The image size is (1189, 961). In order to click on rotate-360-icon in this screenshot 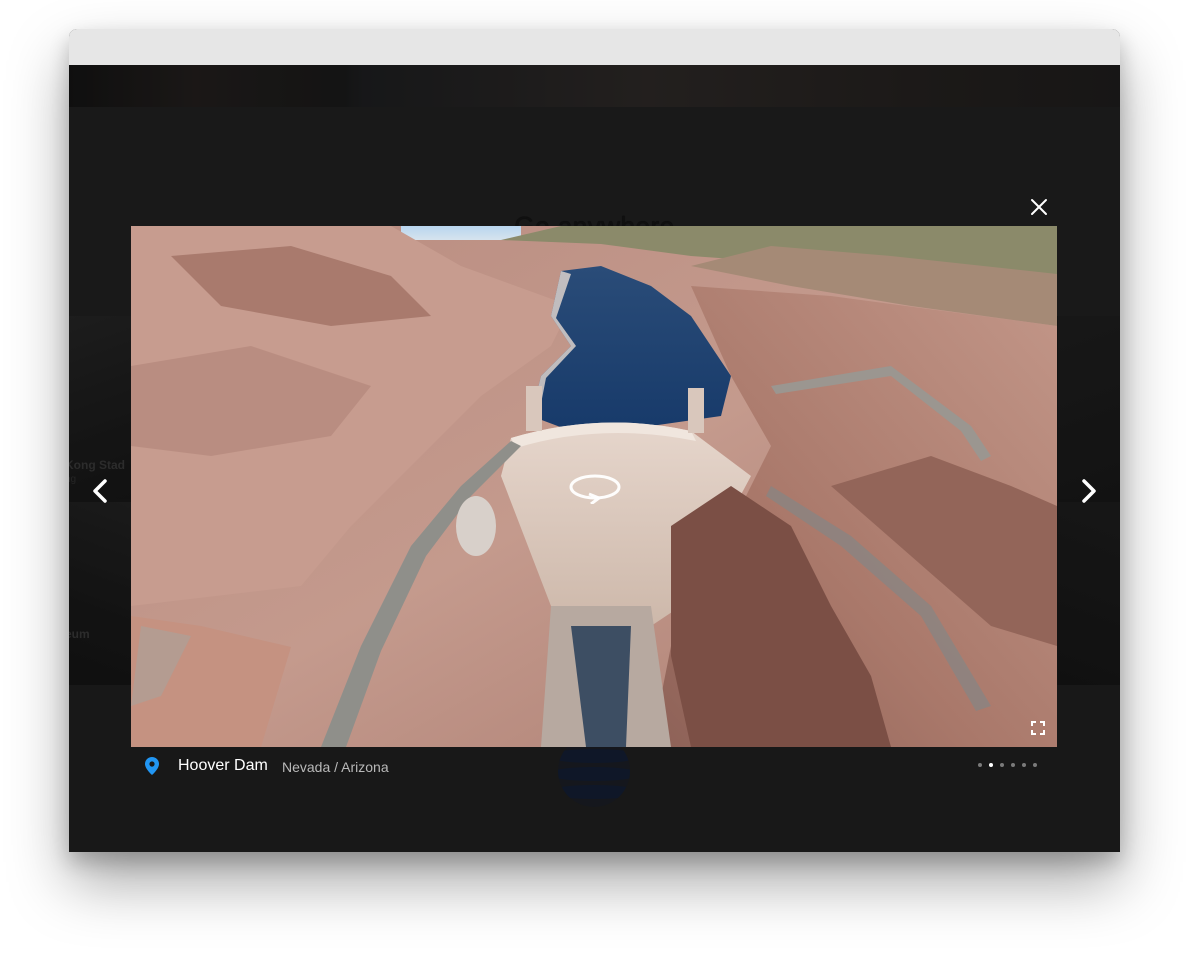, I will do `click(595, 489)`.